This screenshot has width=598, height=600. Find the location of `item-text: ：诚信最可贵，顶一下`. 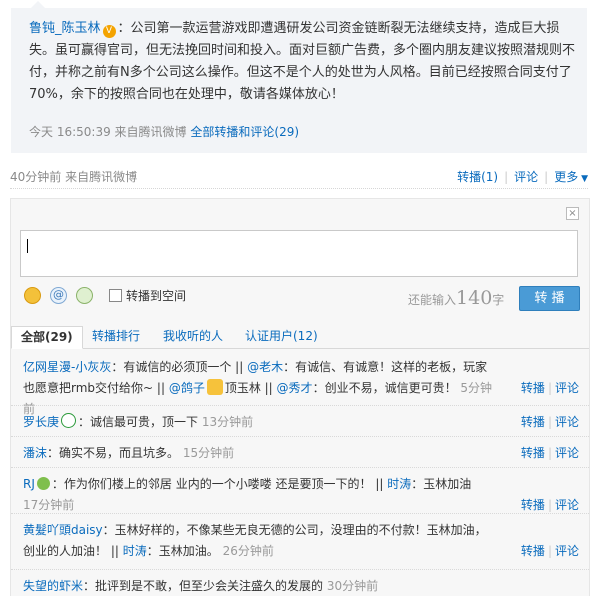

item-text: ：诚信最可贵，顶一下 is located at coordinates (138, 422).